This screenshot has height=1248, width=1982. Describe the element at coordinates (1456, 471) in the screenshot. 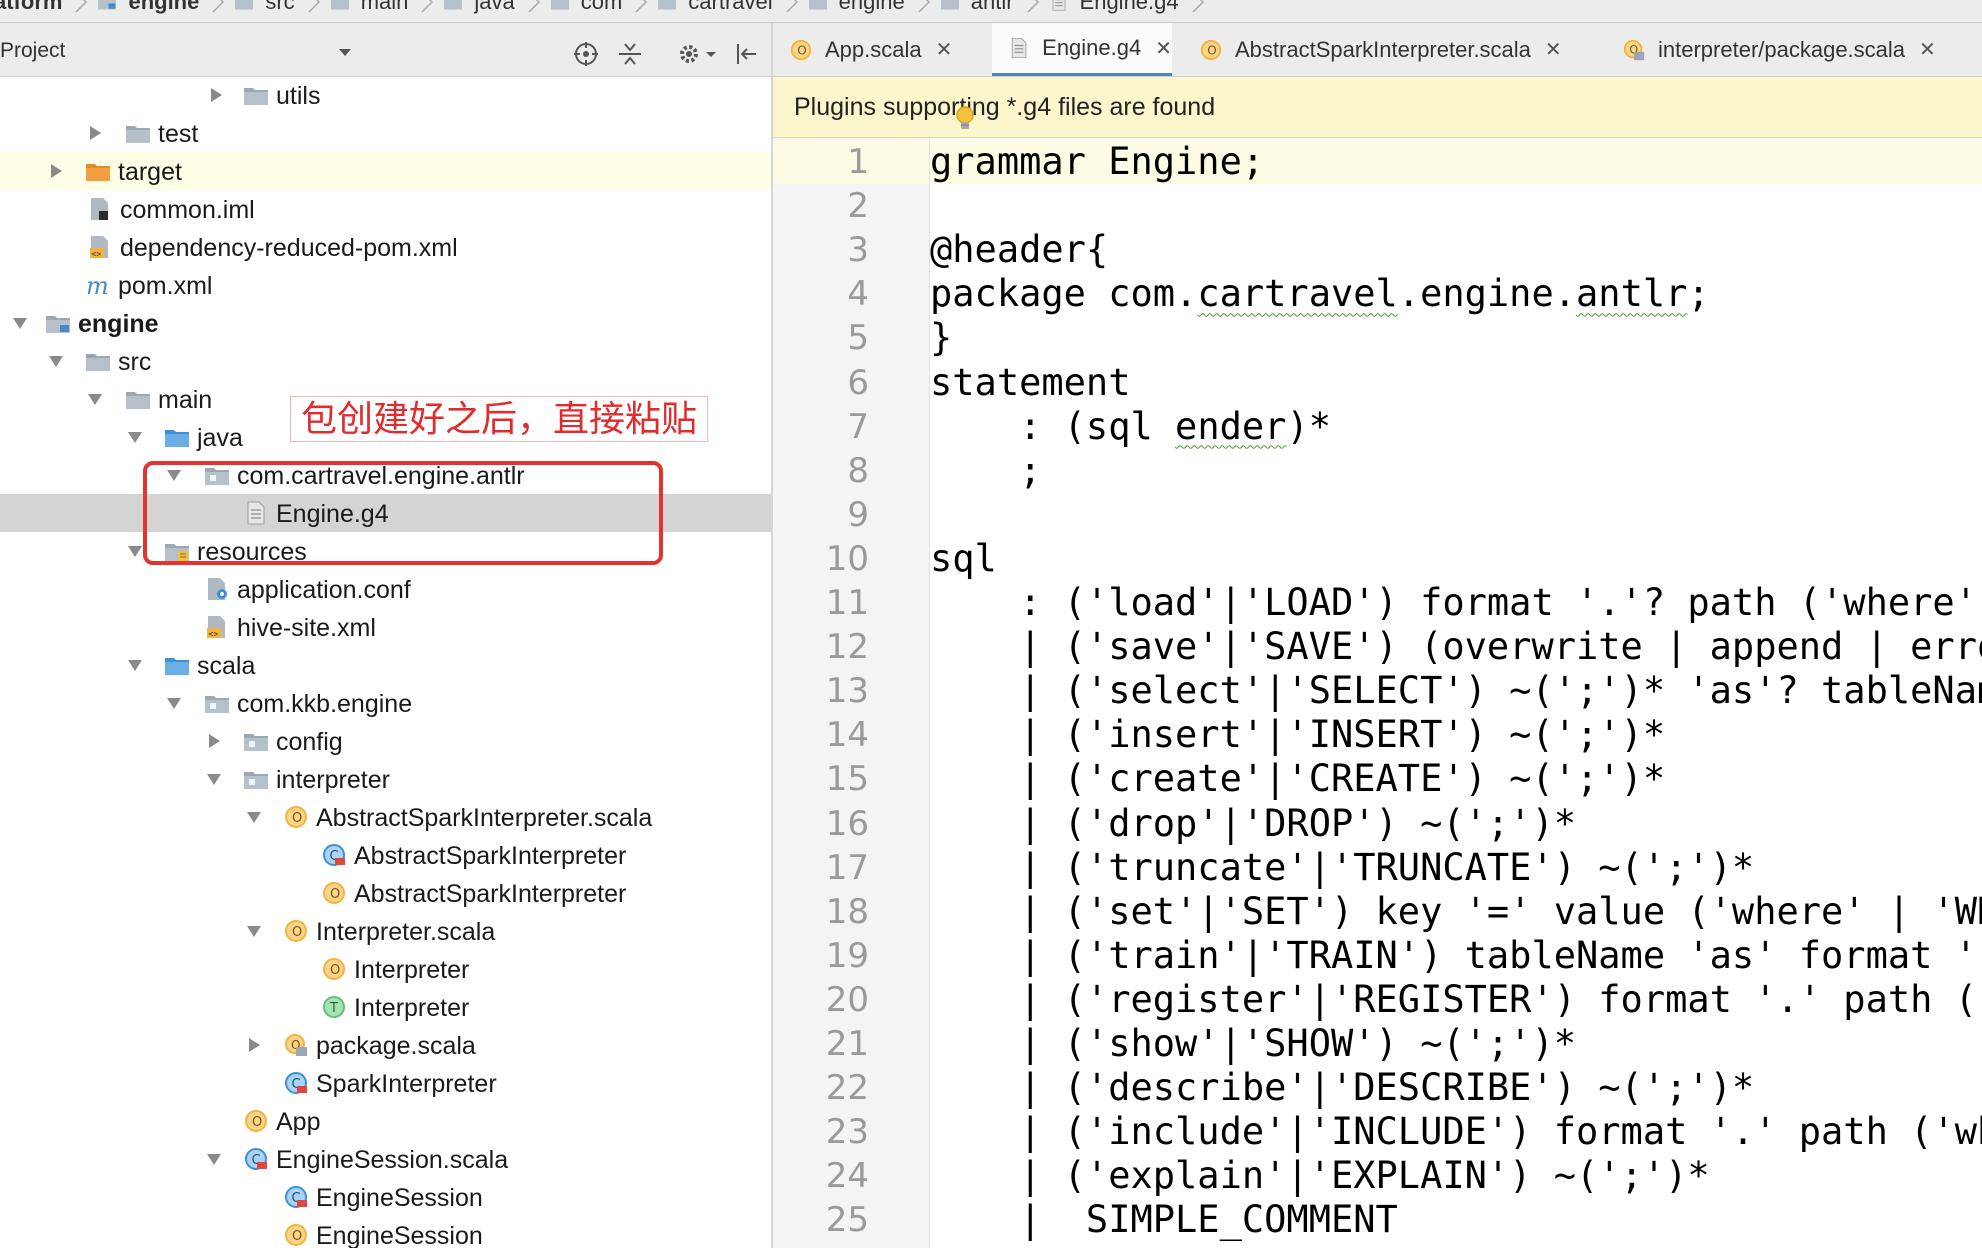

I see `code-line: ;` at that location.